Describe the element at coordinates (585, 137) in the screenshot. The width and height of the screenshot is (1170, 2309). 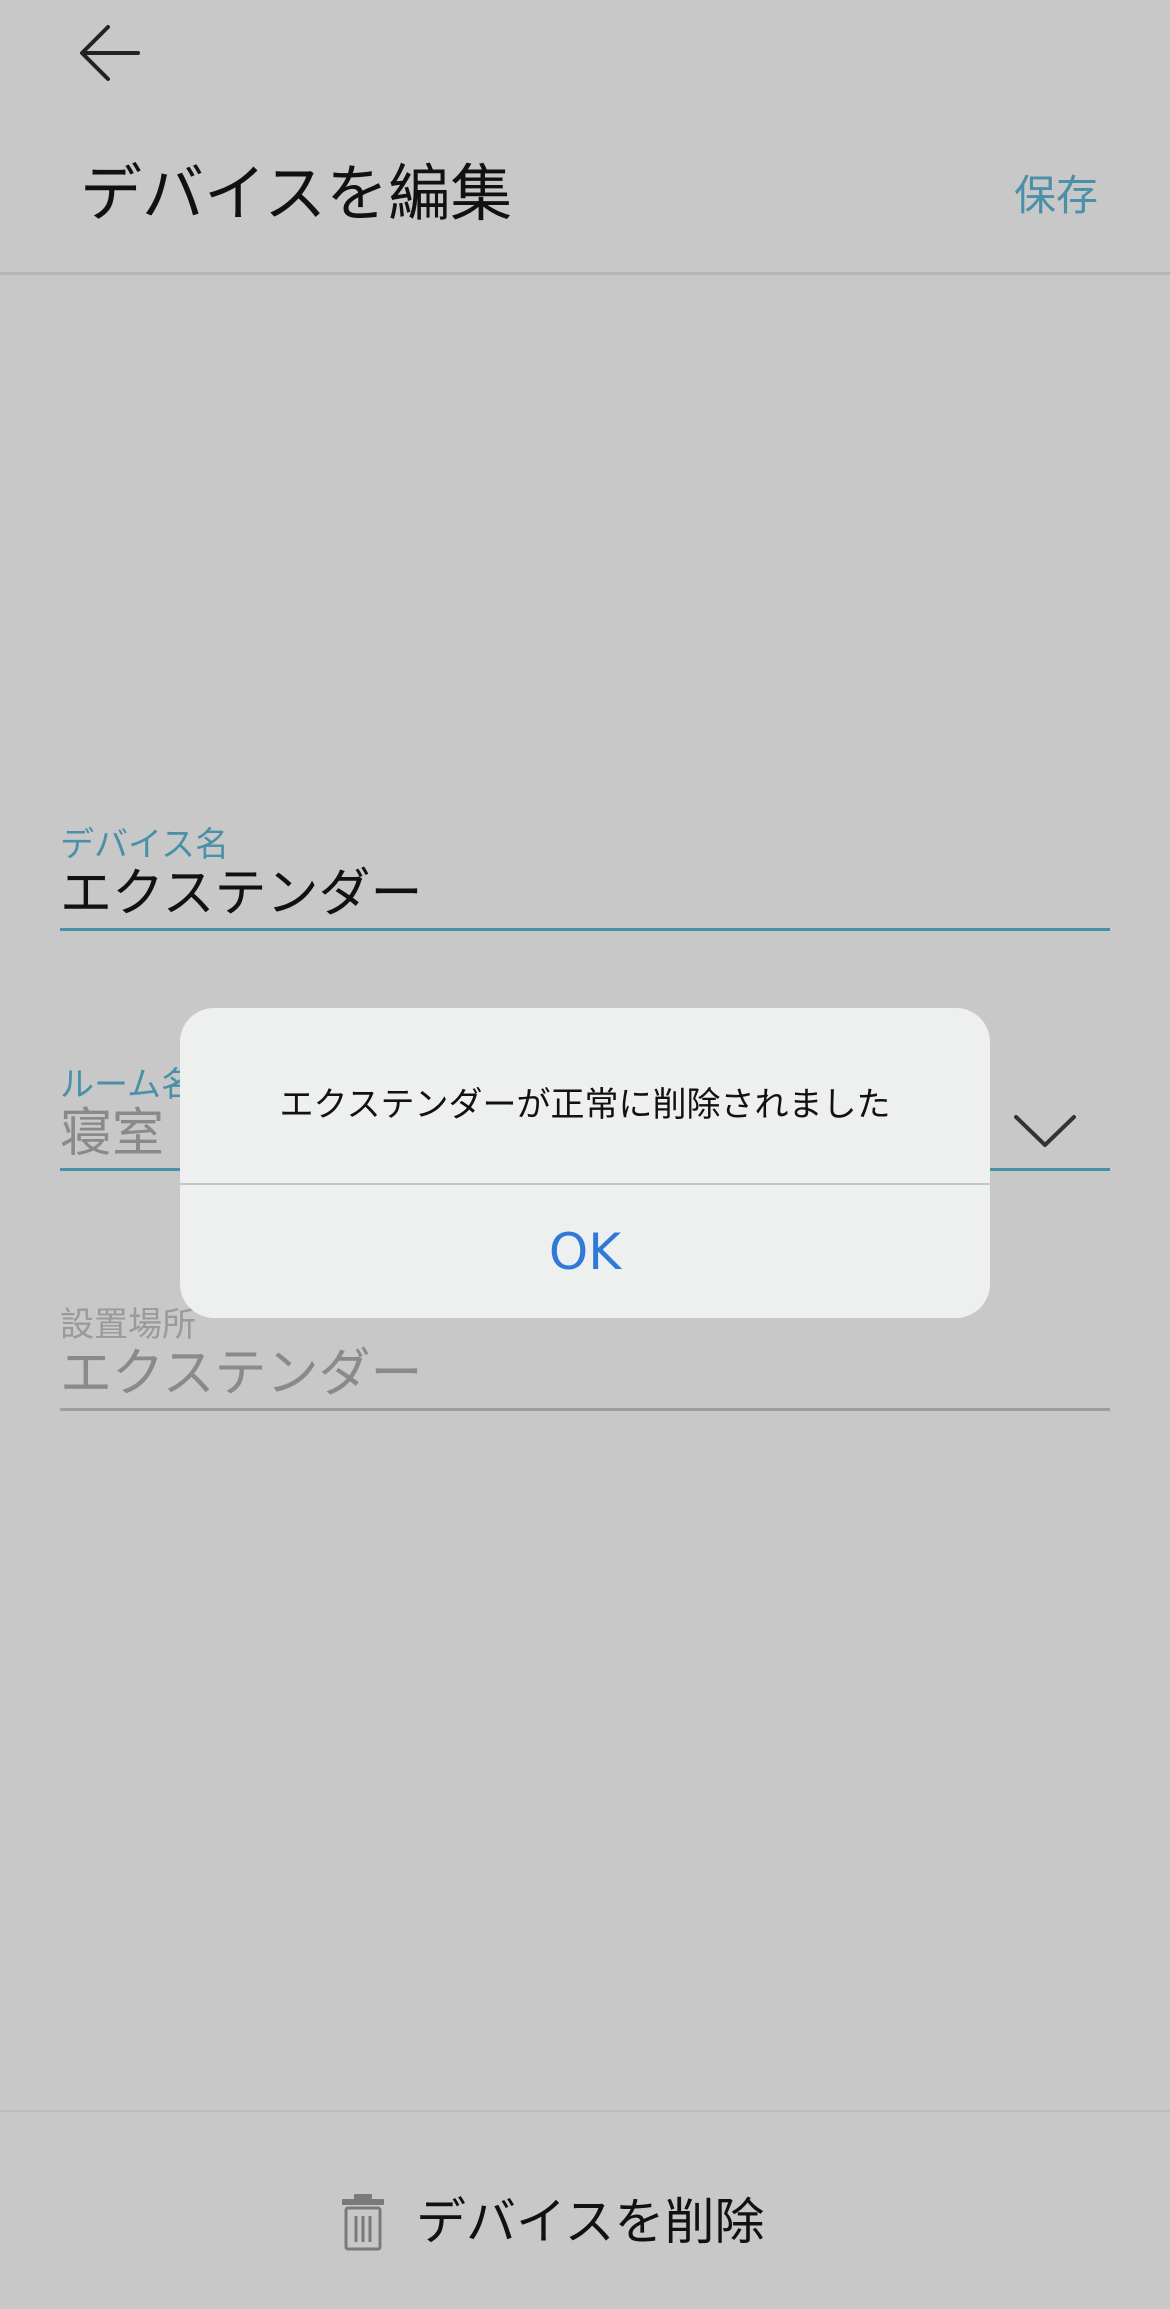
I see `app-header: デバイスを編集 保存` at that location.